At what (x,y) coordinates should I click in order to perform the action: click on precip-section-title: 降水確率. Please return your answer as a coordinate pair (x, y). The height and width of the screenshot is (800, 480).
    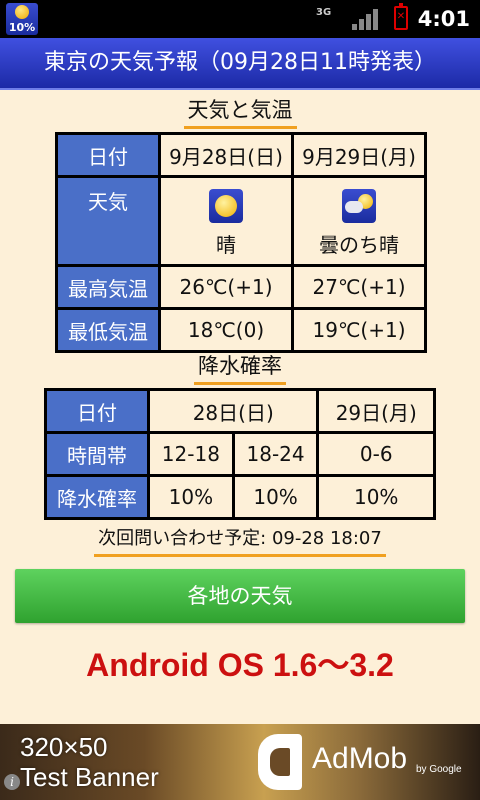
    Looking at the image, I should click on (240, 367).